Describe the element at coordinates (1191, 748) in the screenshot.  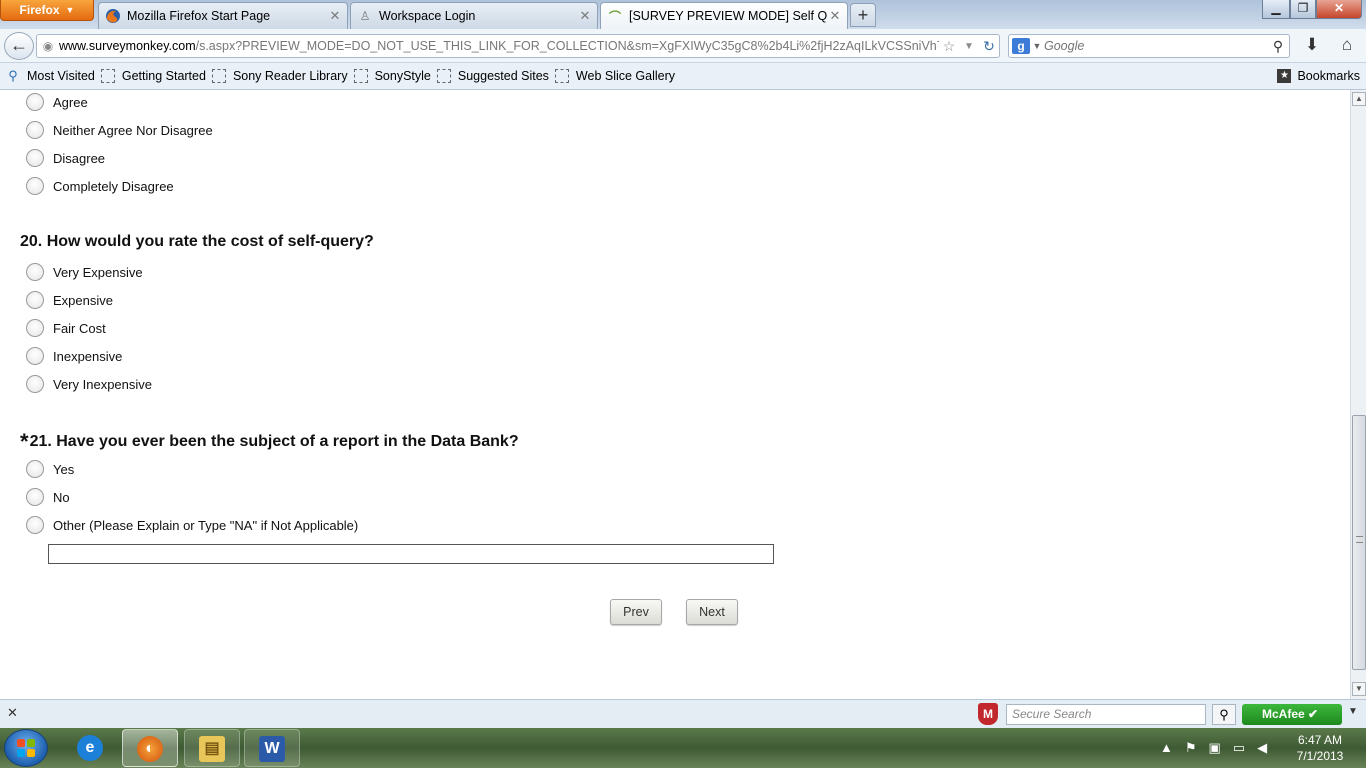
I see `action-center-flag-icon: ⚑` at that location.